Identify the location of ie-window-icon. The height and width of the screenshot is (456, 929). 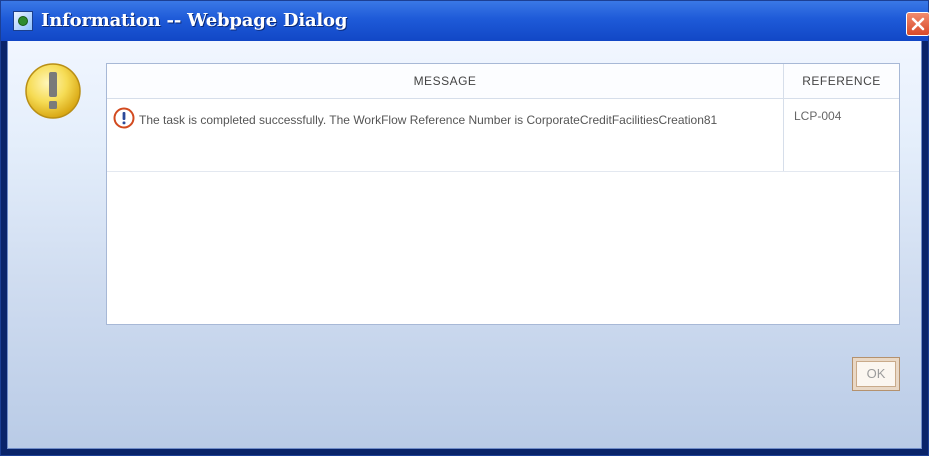
(23, 21).